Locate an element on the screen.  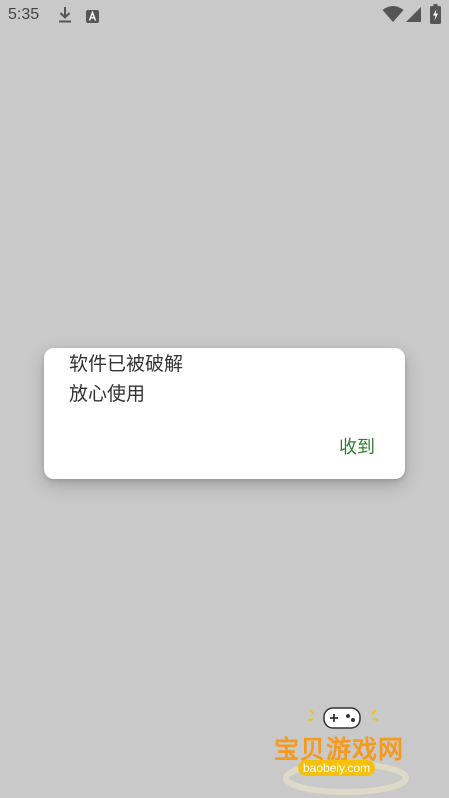
watermark-logo: 宝贝游戏网 baobeiy.com is located at coordinates (343, 747).